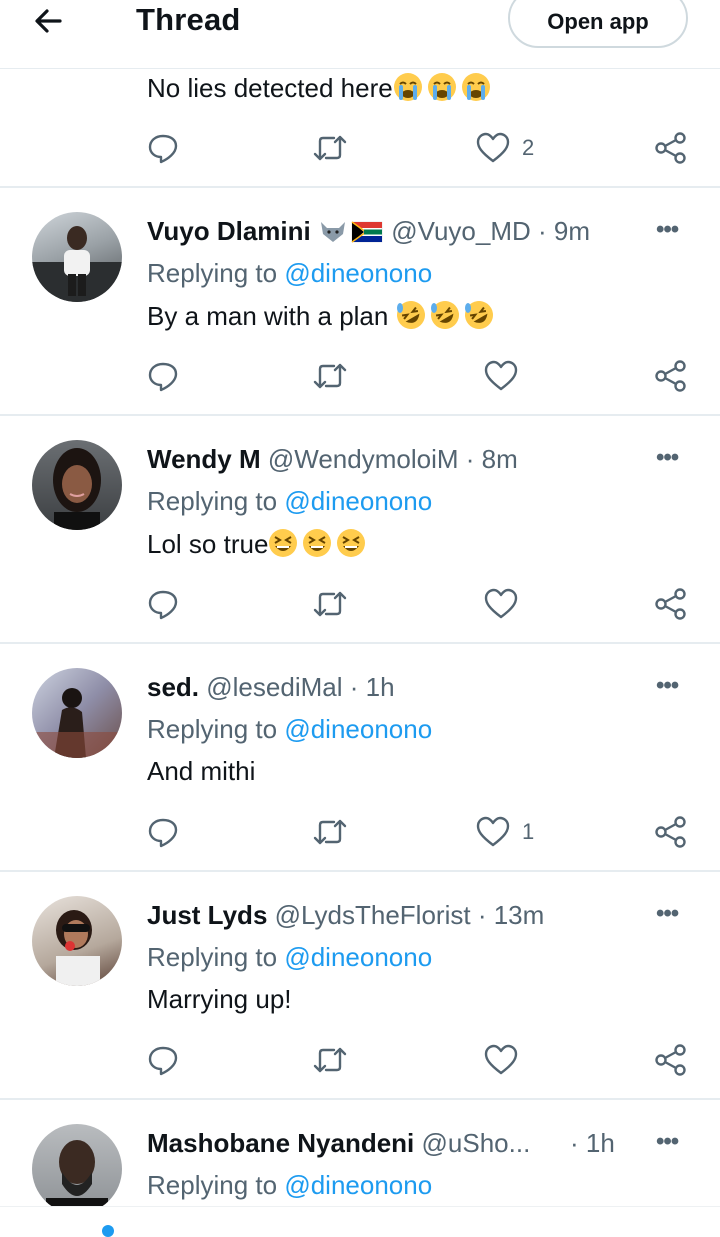 The image size is (720, 1237). What do you see at coordinates (280, 1143) in the screenshot?
I see `user-name: Mashobane Nyandeni` at bounding box center [280, 1143].